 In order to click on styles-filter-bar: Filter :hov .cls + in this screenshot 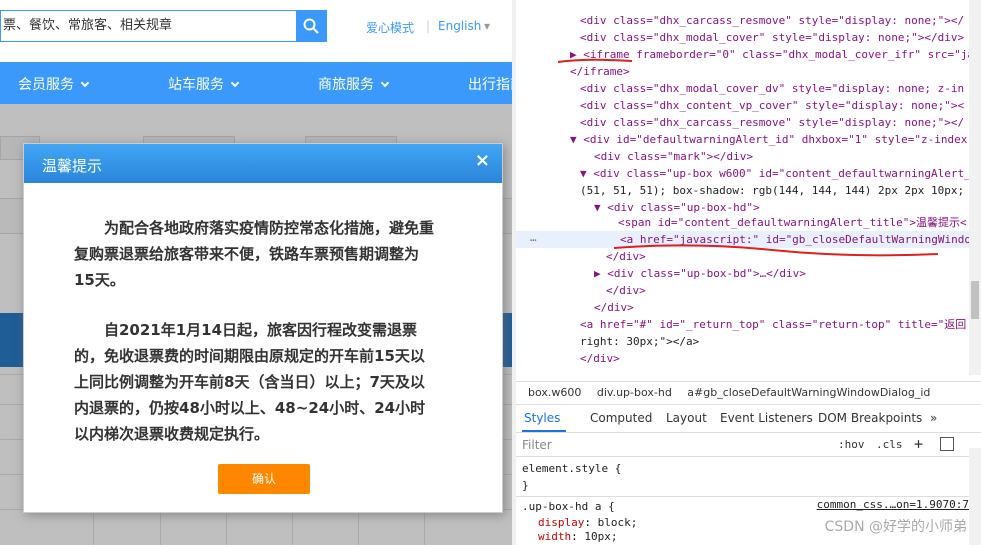, I will do `click(748, 445)`.